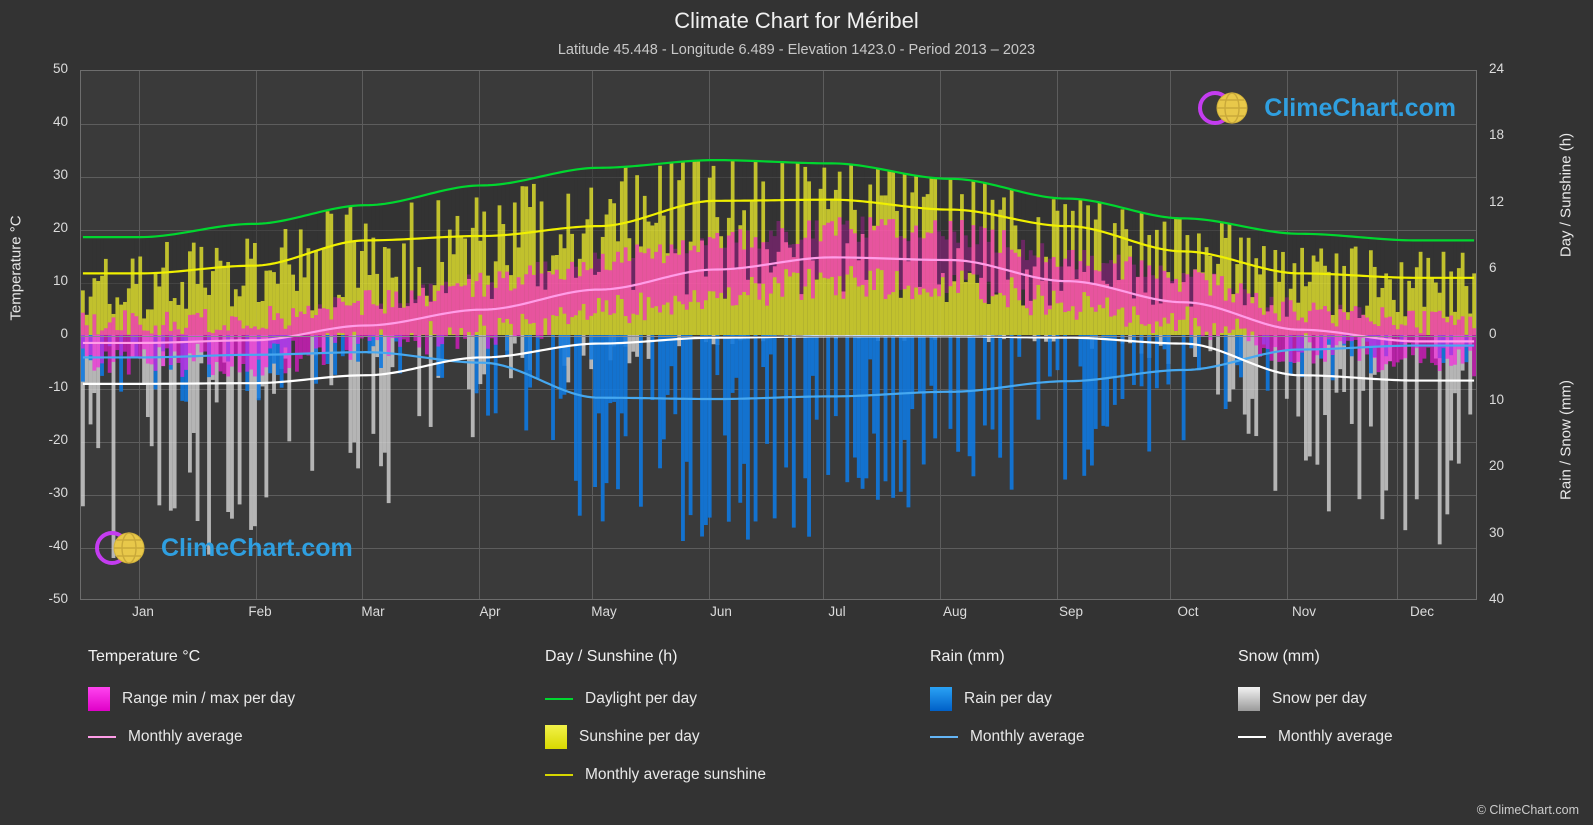 The width and height of the screenshot is (1593, 825). Describe the element at coordinates (58, 492) in the screenshot. I see `left-tick: -30` at that location.